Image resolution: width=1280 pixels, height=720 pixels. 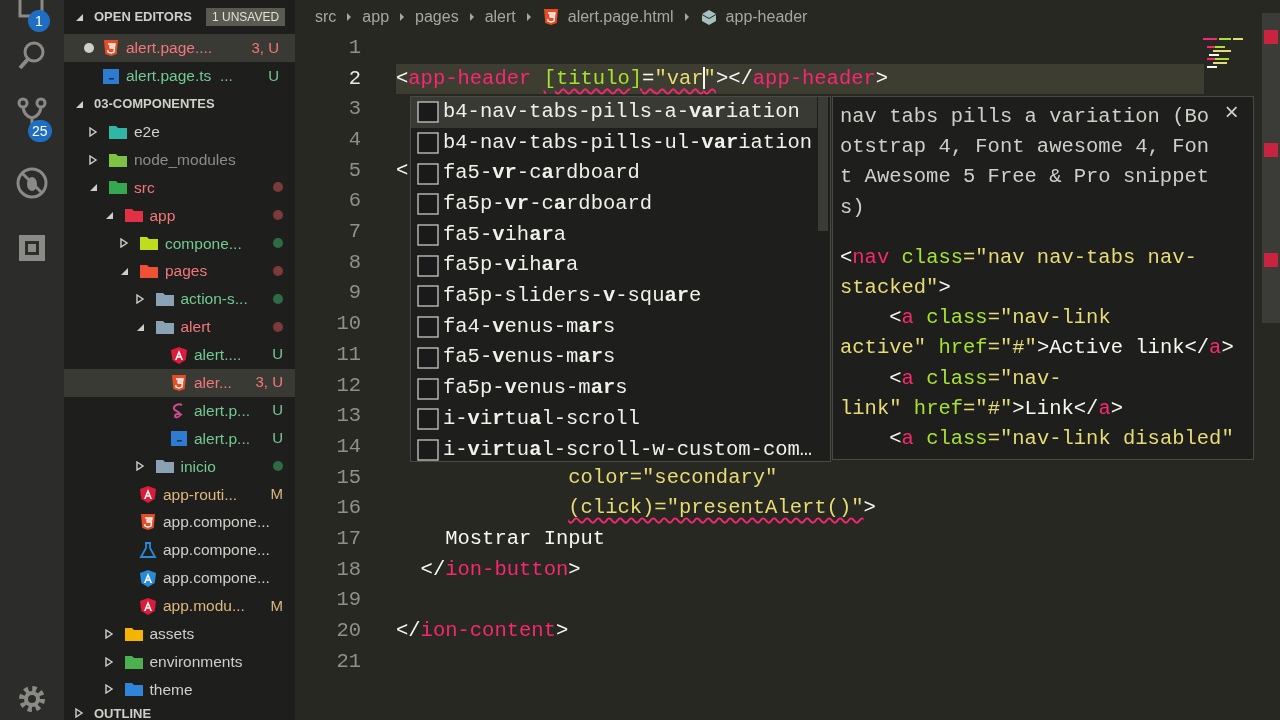 What do you see at coordinates (1223, 52) in the screenshot?
I see `minimap-drawing` at bounding box center [1223, 52].